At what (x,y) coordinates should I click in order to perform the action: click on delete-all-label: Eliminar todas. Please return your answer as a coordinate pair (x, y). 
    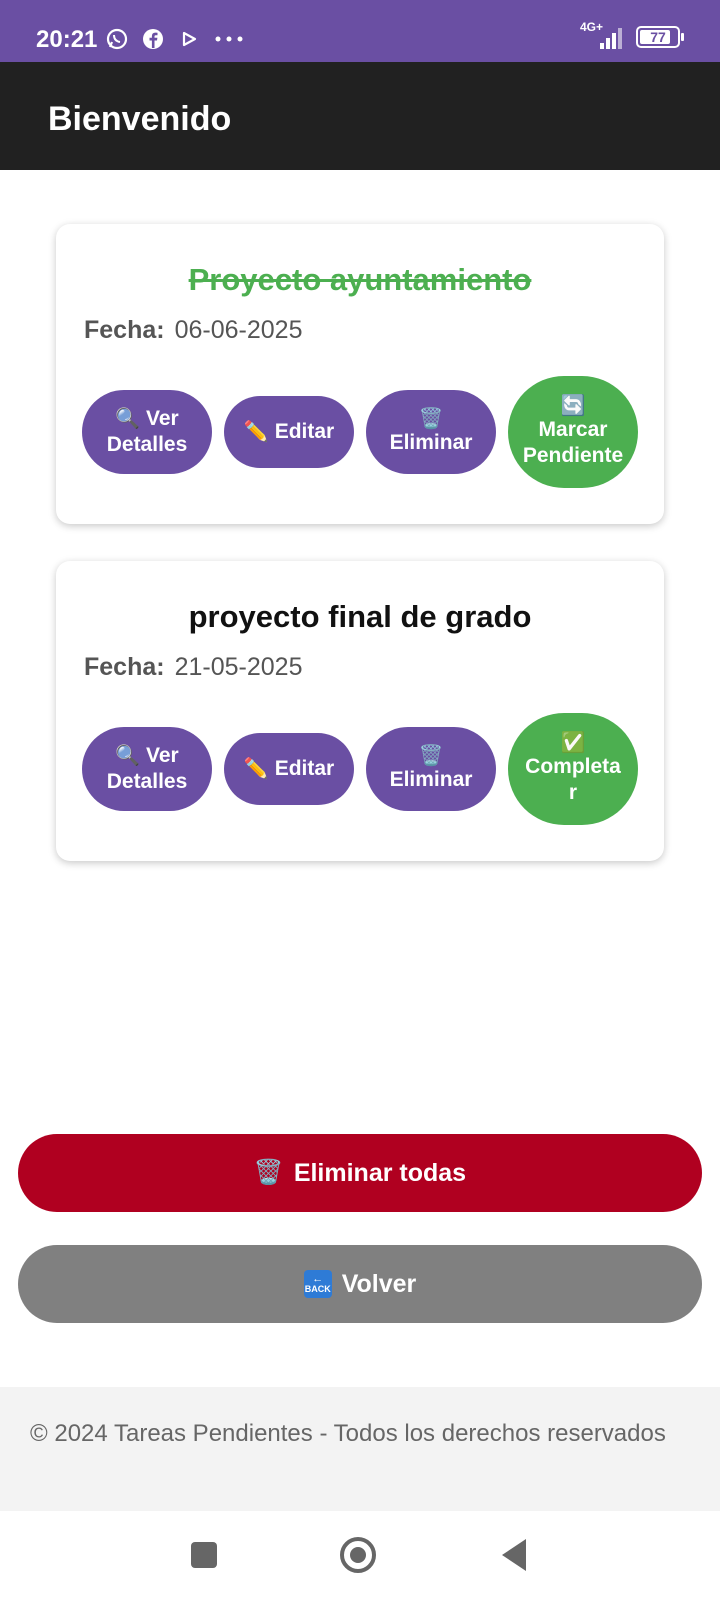
    Looking at the image, I should click on (380, 1172).